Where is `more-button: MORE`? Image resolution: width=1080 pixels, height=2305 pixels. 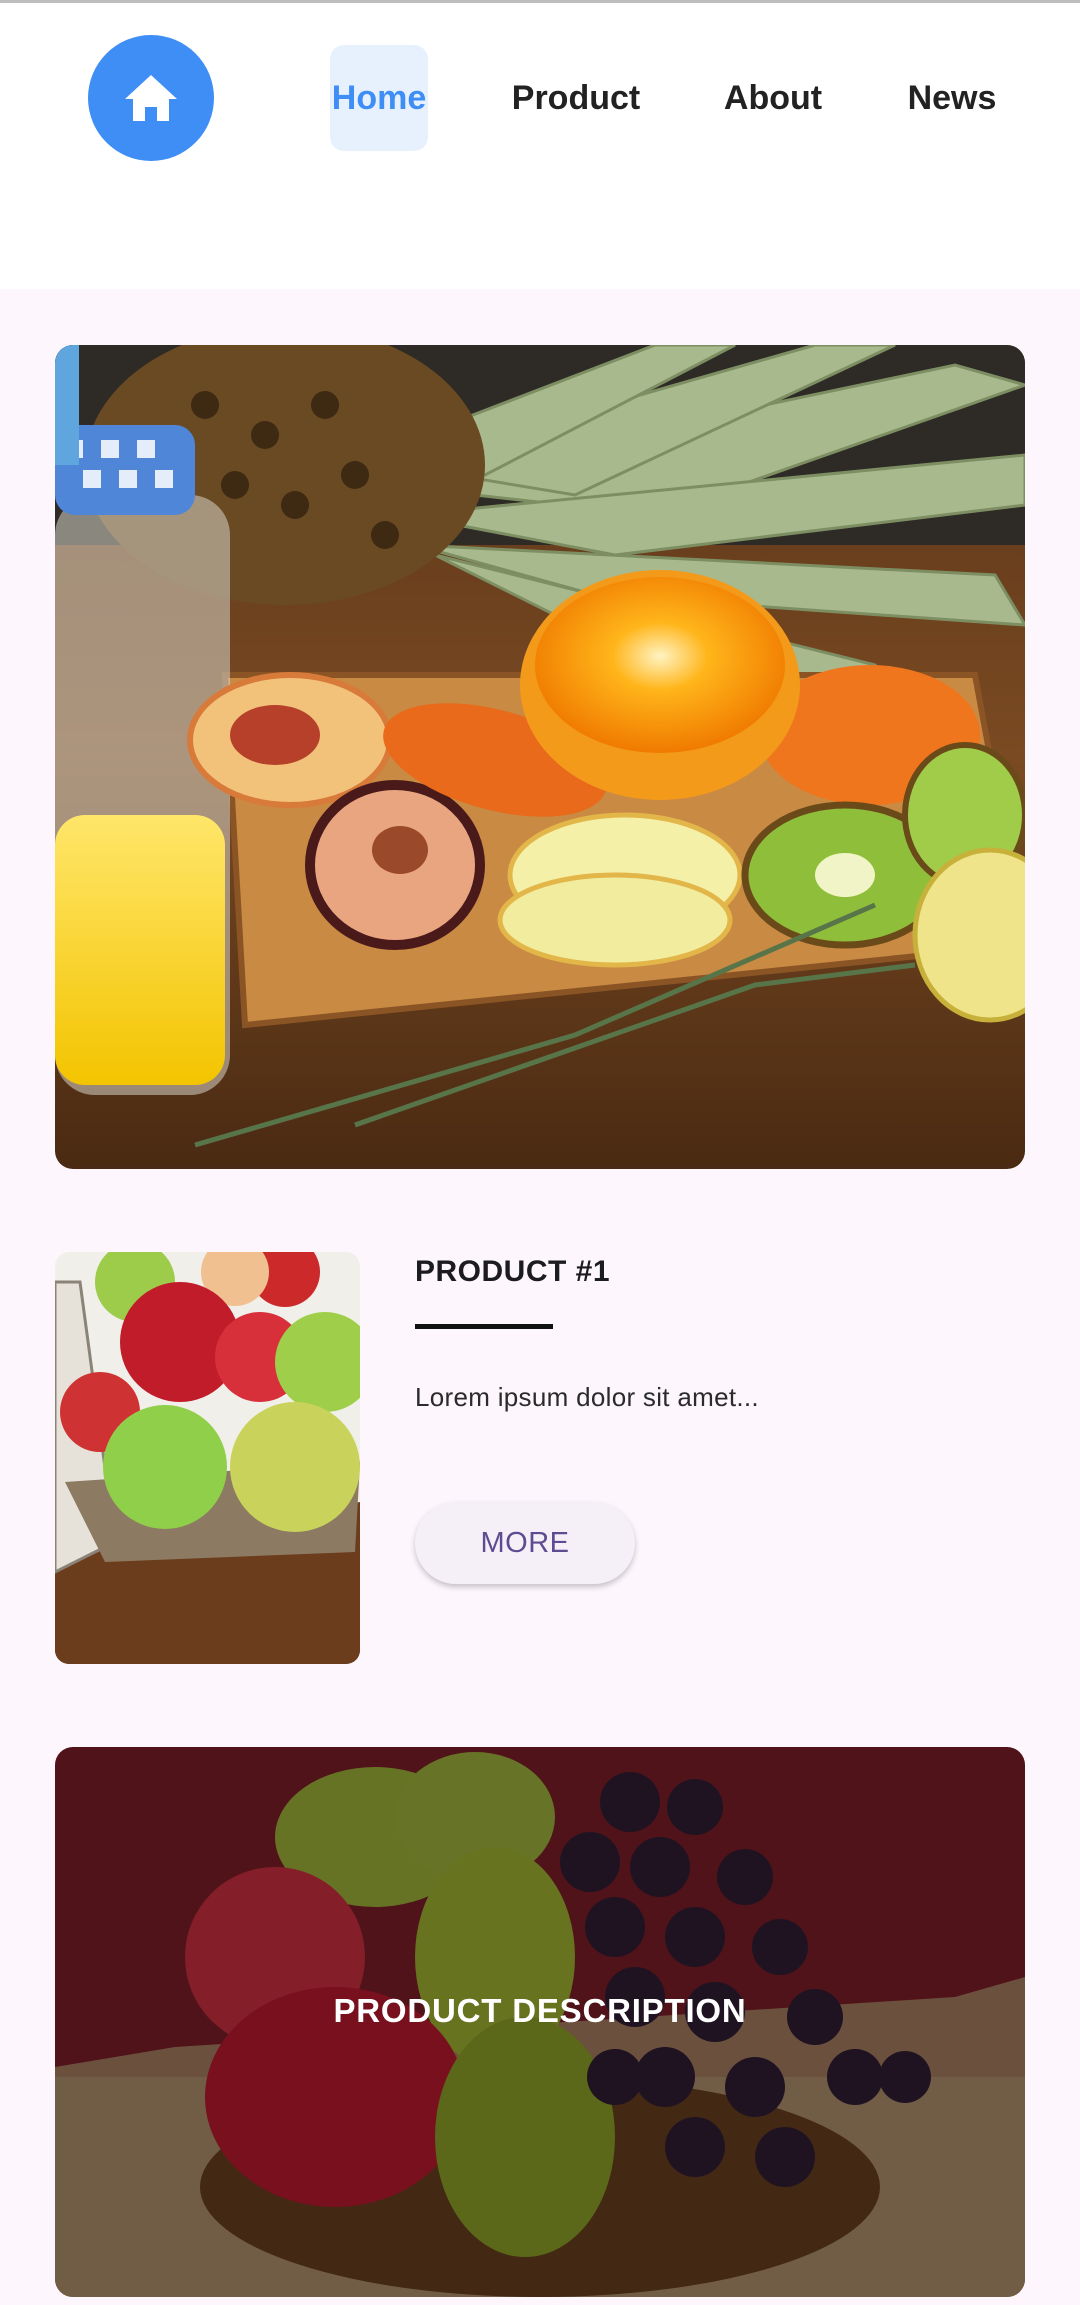
more-button: MORE is located at coordinates (525, 1543).